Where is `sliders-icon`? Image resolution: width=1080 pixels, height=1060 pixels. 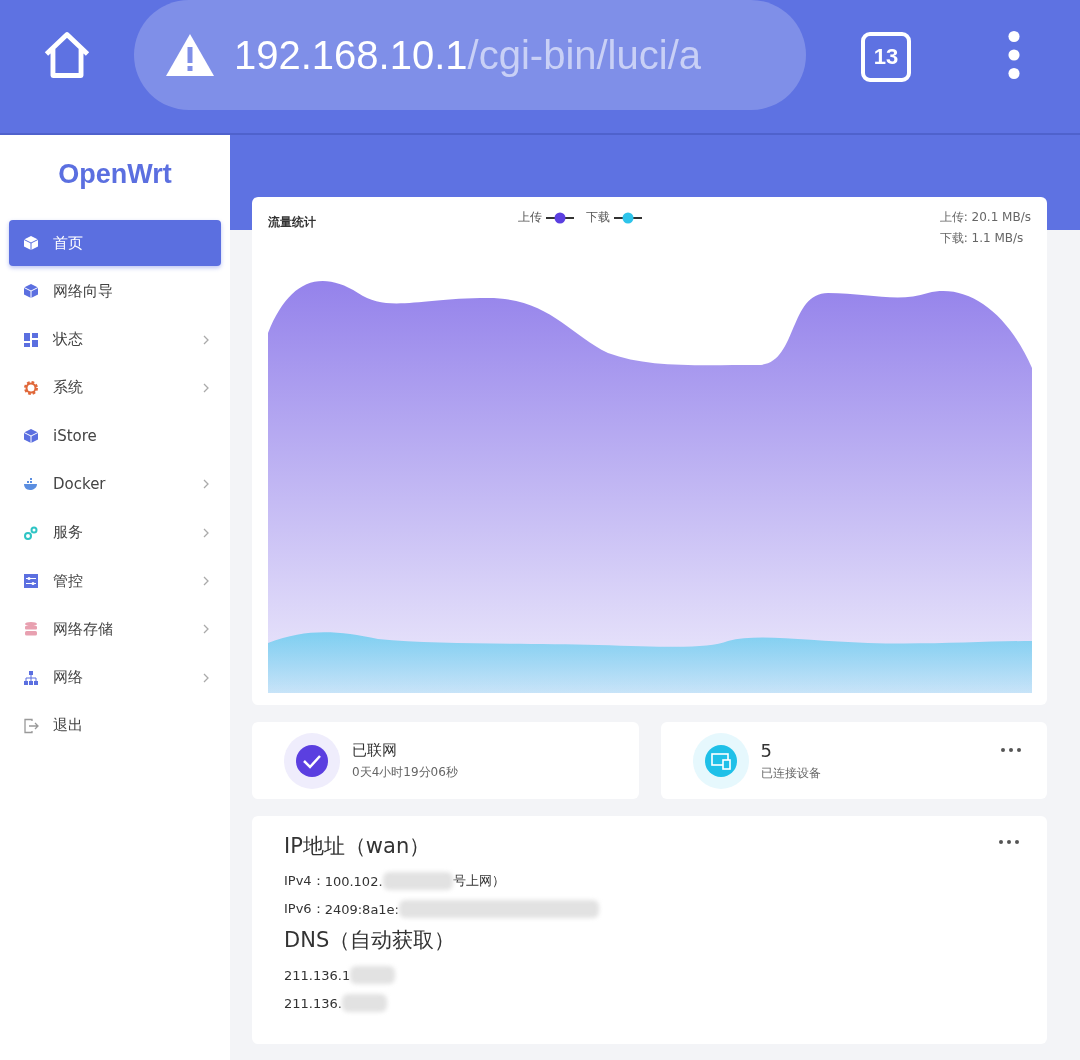
sliders-icon is located at coordinates (31, 581).